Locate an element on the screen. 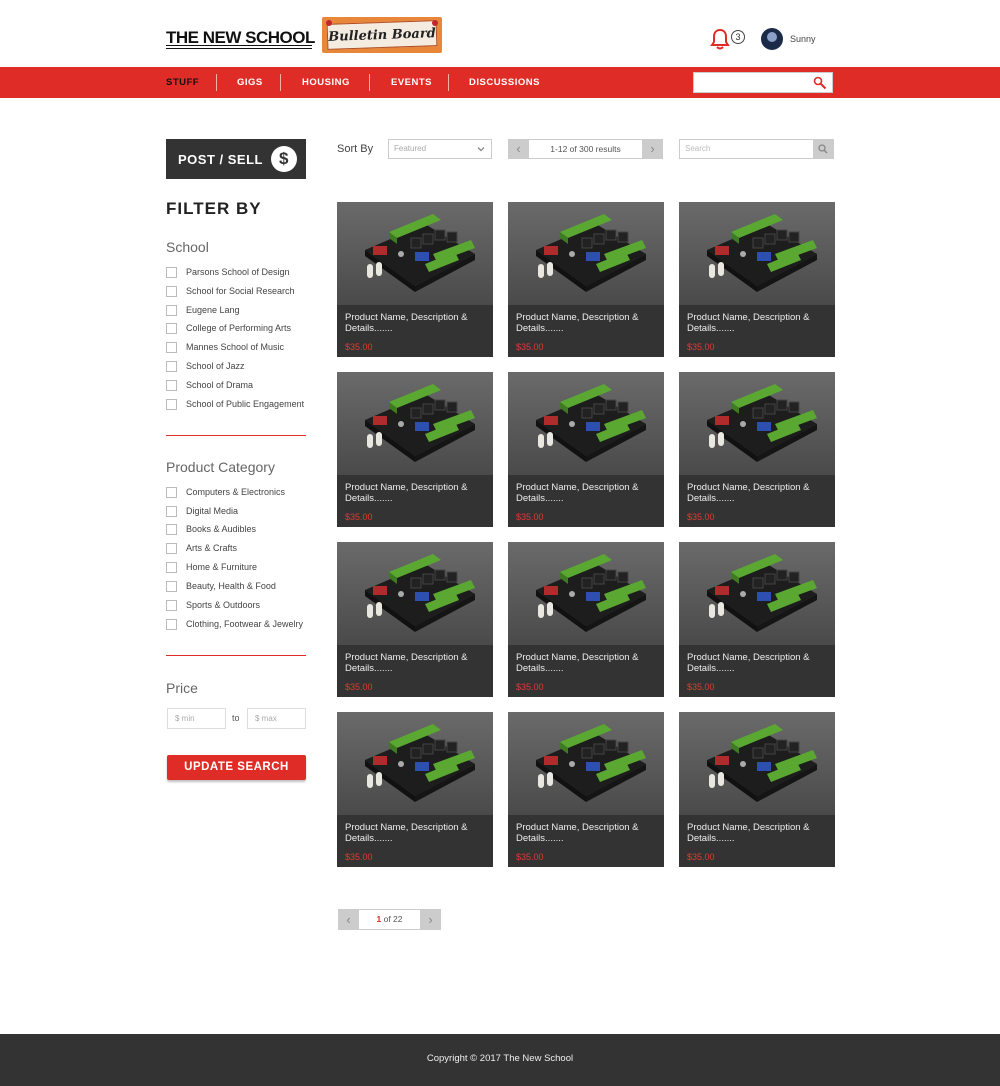 The height and width of the screenshot is (1086, 1000). logo-underline is located at coordinates (239, 47).